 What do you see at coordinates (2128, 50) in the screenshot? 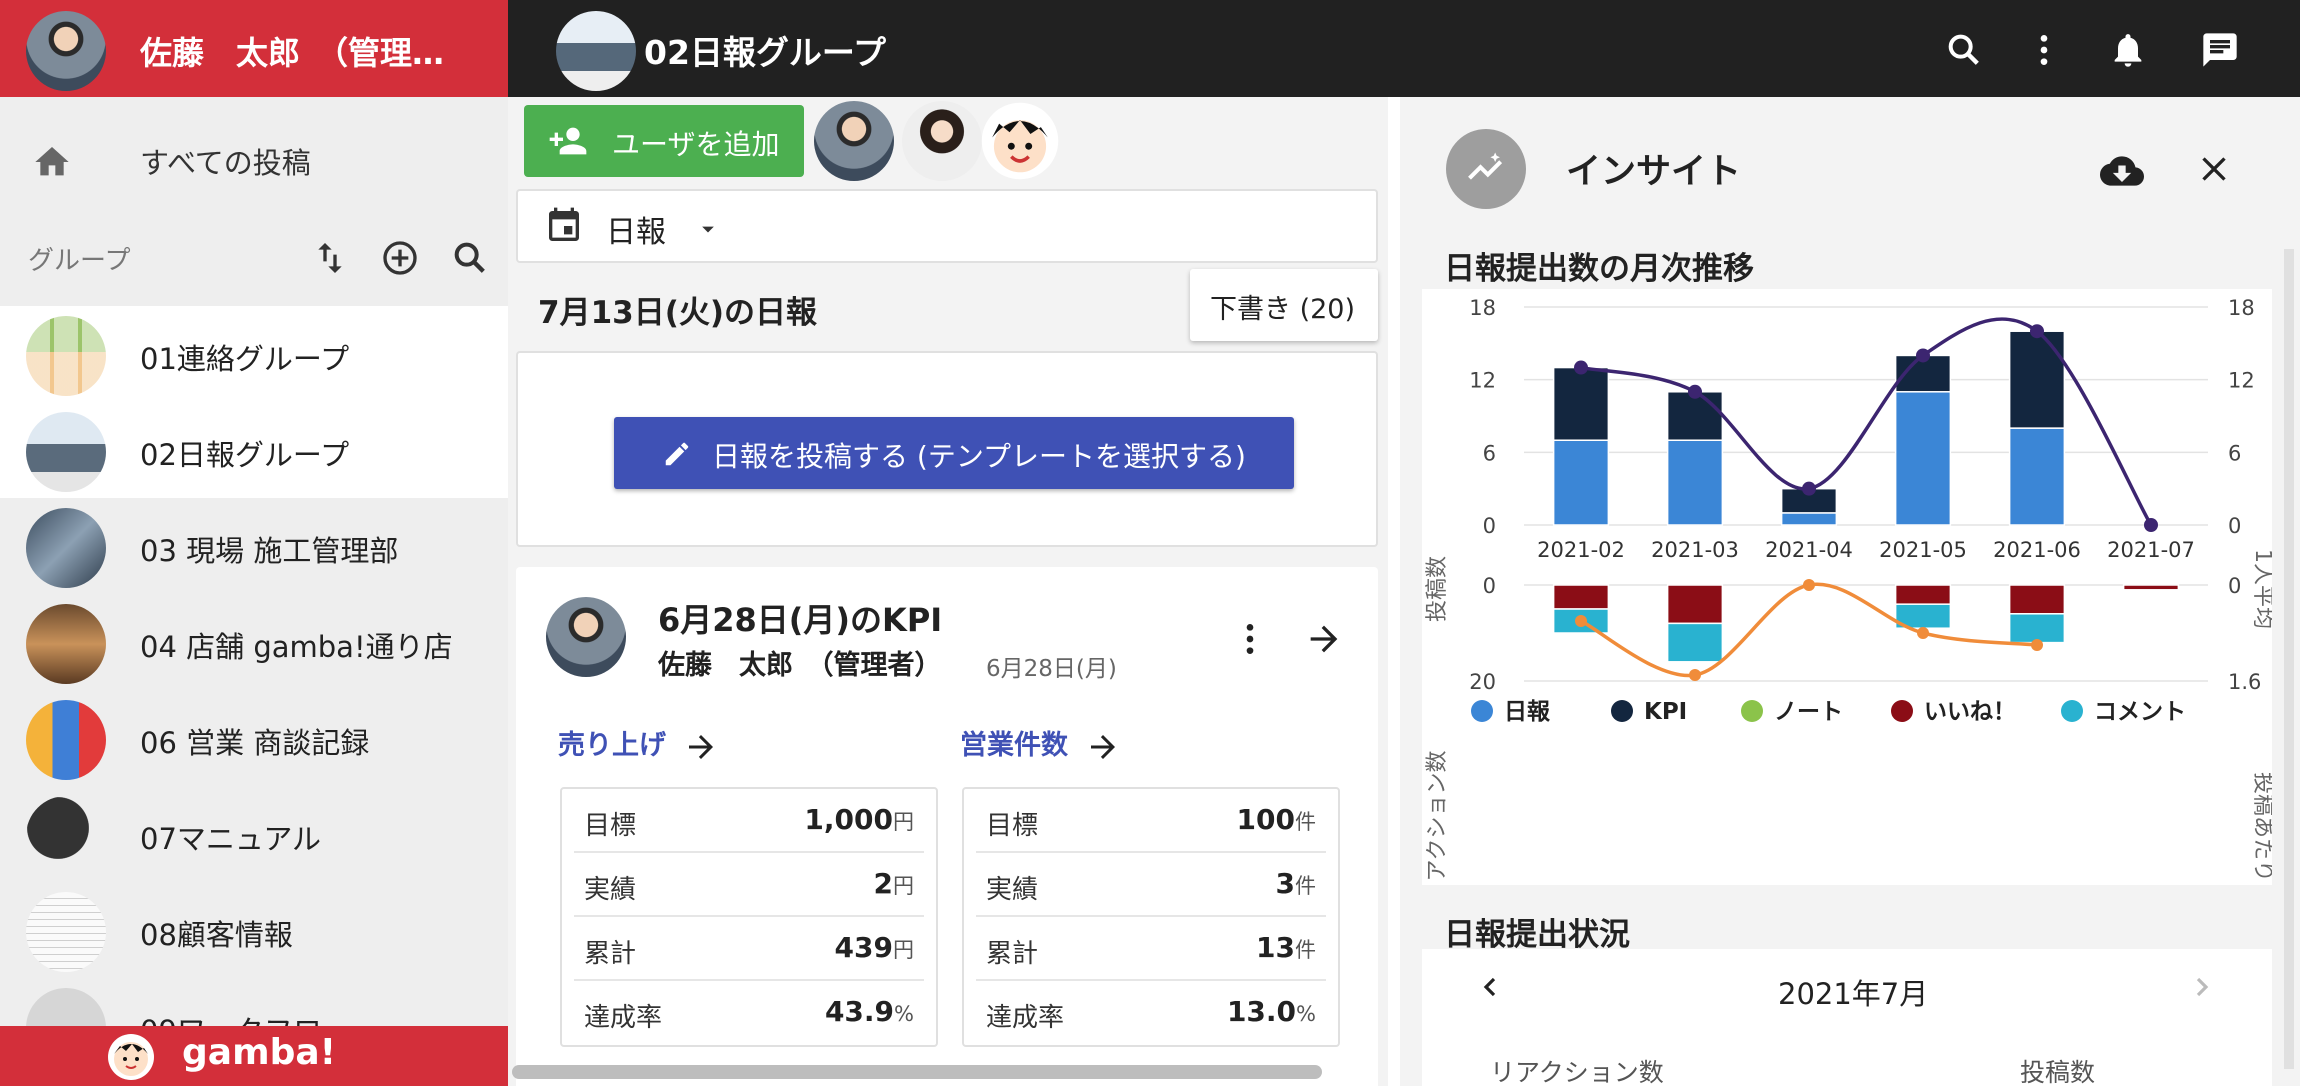
I see `notification-bell-icon` at bounding box center [2128, 50].